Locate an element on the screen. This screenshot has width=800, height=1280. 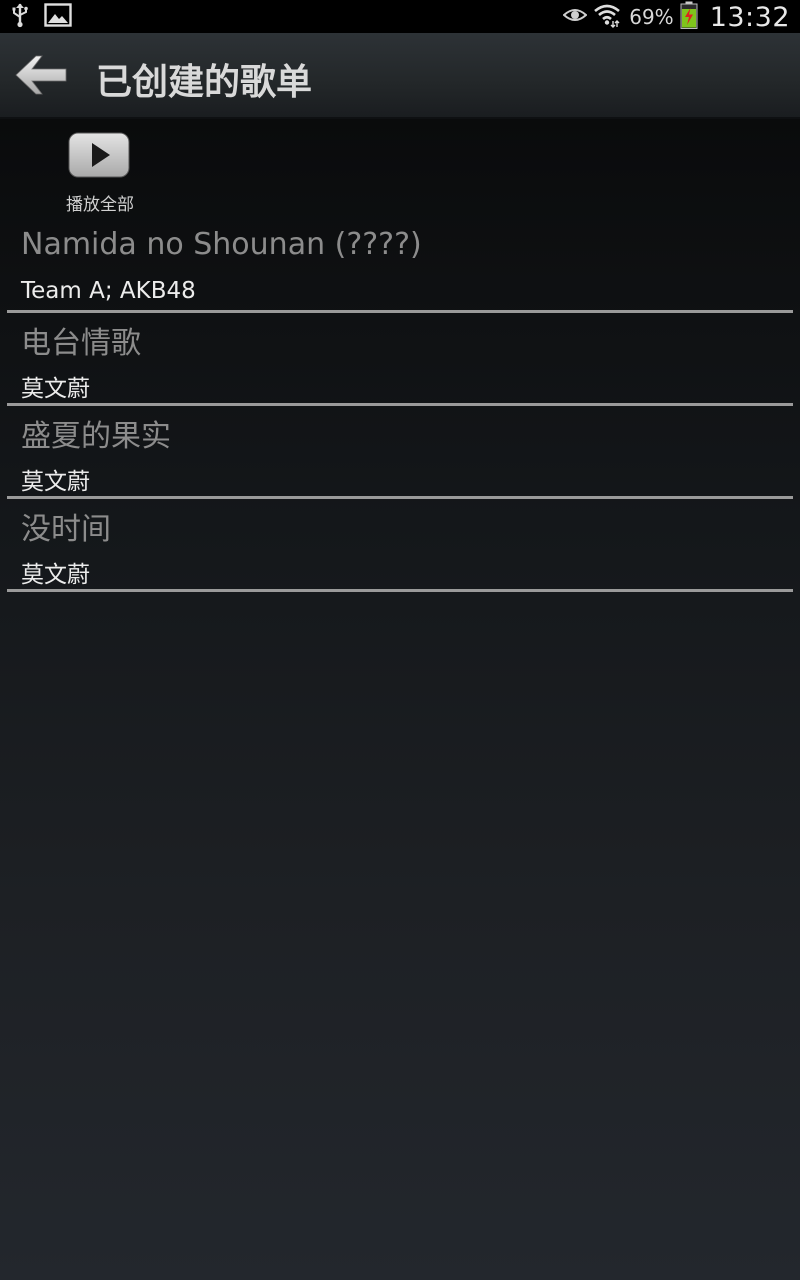
eye-icon is located at coordinates (575, 17).